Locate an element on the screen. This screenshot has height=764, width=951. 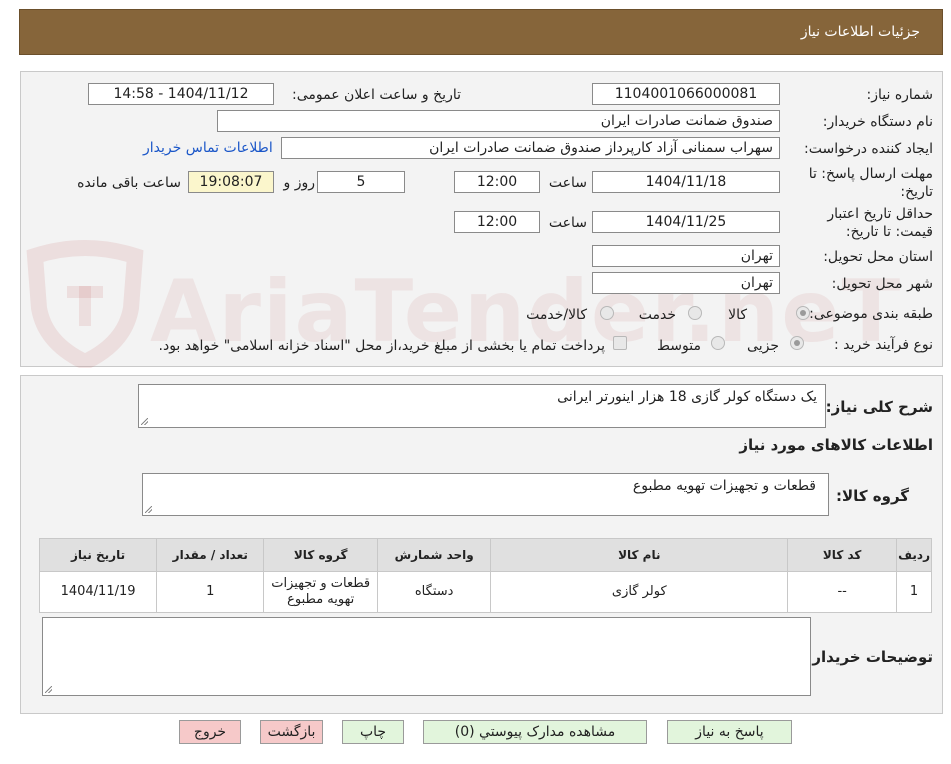
view-attachments-button: مشاهده مدارک پیوستي (0) is located at coordinates (535, 732).